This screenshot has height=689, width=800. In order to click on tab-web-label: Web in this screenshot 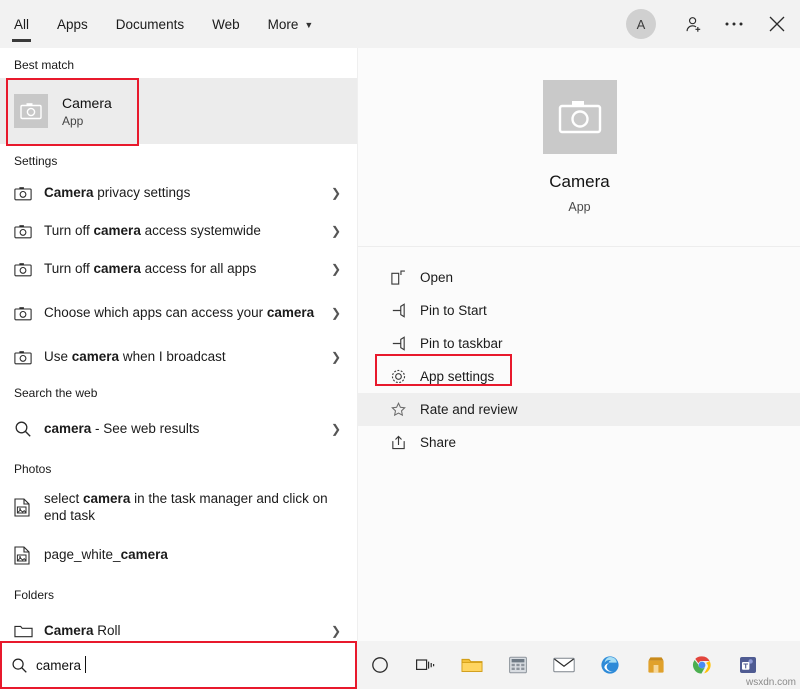, I will do `click(226, 24)`.